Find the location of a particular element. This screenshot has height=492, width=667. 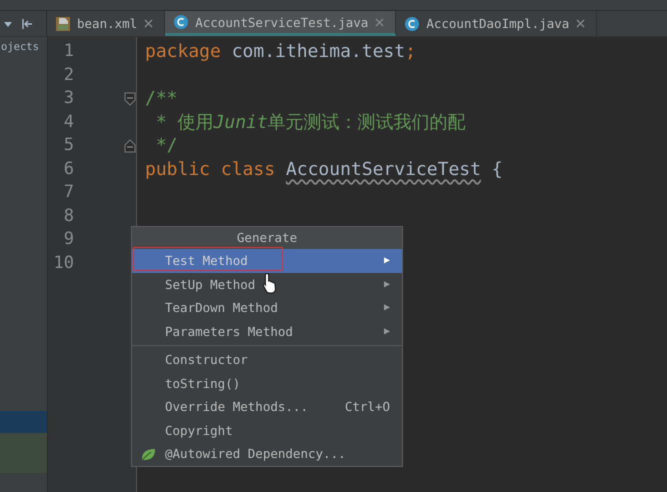

line-number: 8 is located at coordinates (69, 216).